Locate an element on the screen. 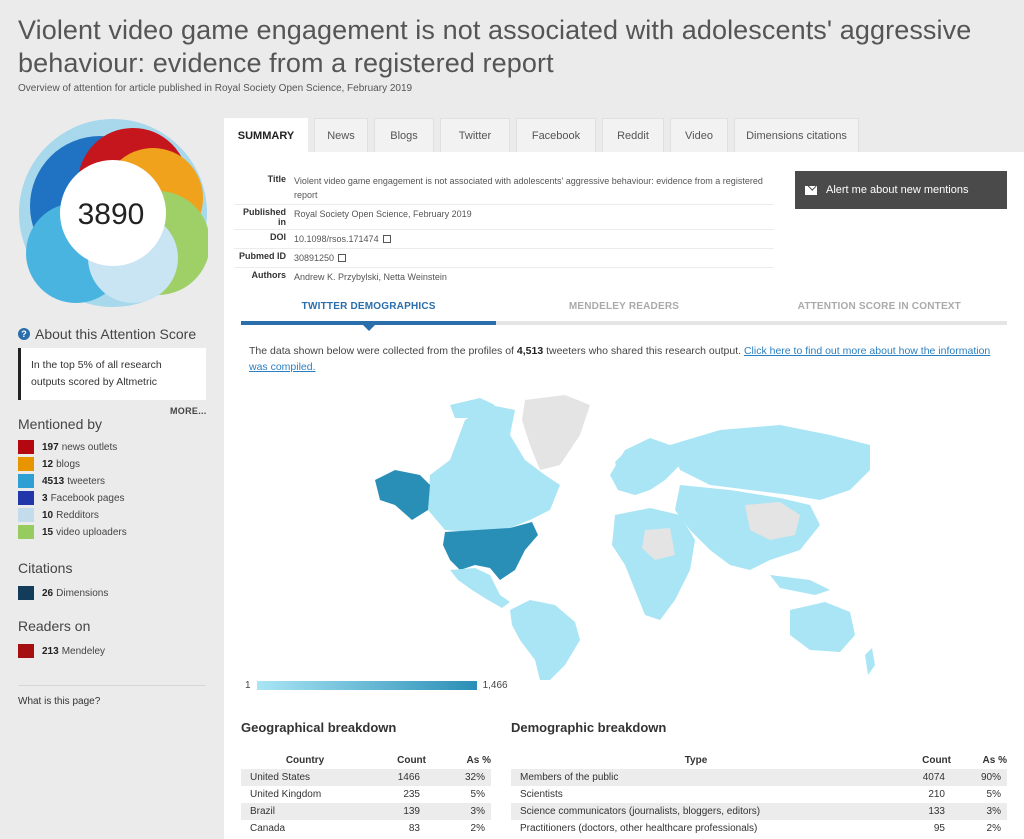 The width and height of the screenshot is (1024, 839). tab-summary: SUMMARY is located at coordinates (266, 135).